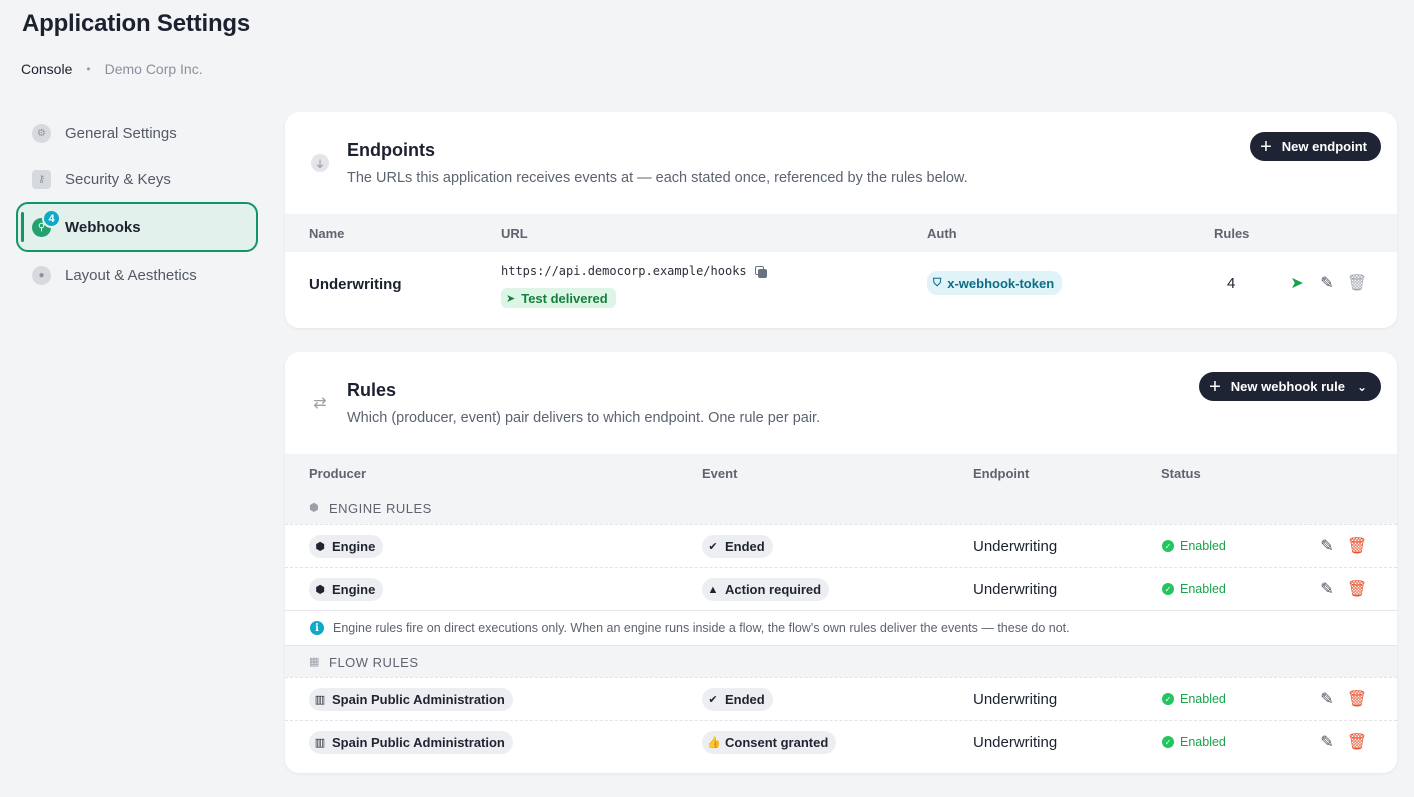 The image size is (1414, 797). I want to click on sidebar-item-webhooks: ⚲ 4 Webhooks, so click(137, 227).